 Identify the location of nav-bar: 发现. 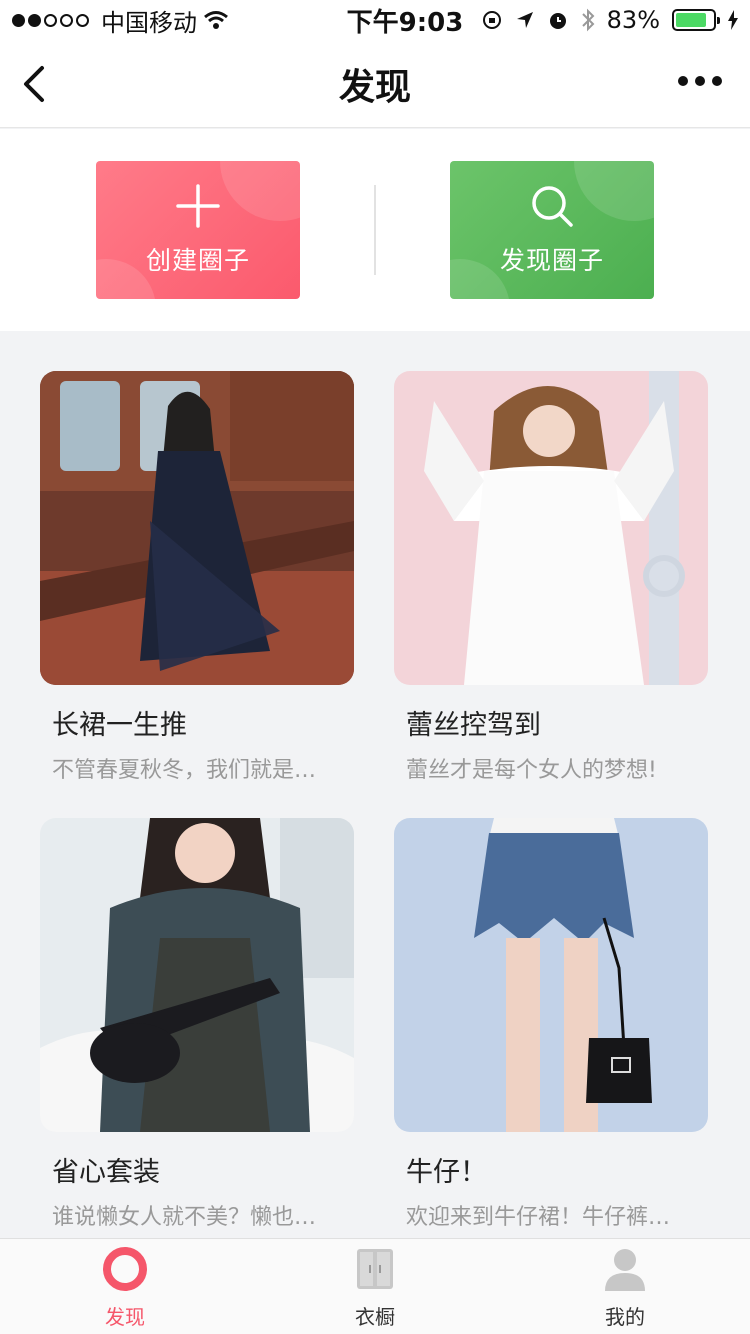
(375, 84).